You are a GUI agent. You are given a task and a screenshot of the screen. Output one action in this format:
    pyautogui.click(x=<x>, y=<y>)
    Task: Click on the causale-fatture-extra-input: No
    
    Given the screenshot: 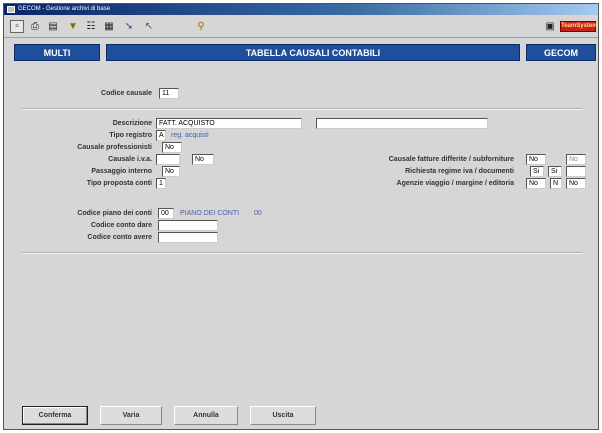 What is the action you would take?
    pyautogui.click(x=576, y=159)
    